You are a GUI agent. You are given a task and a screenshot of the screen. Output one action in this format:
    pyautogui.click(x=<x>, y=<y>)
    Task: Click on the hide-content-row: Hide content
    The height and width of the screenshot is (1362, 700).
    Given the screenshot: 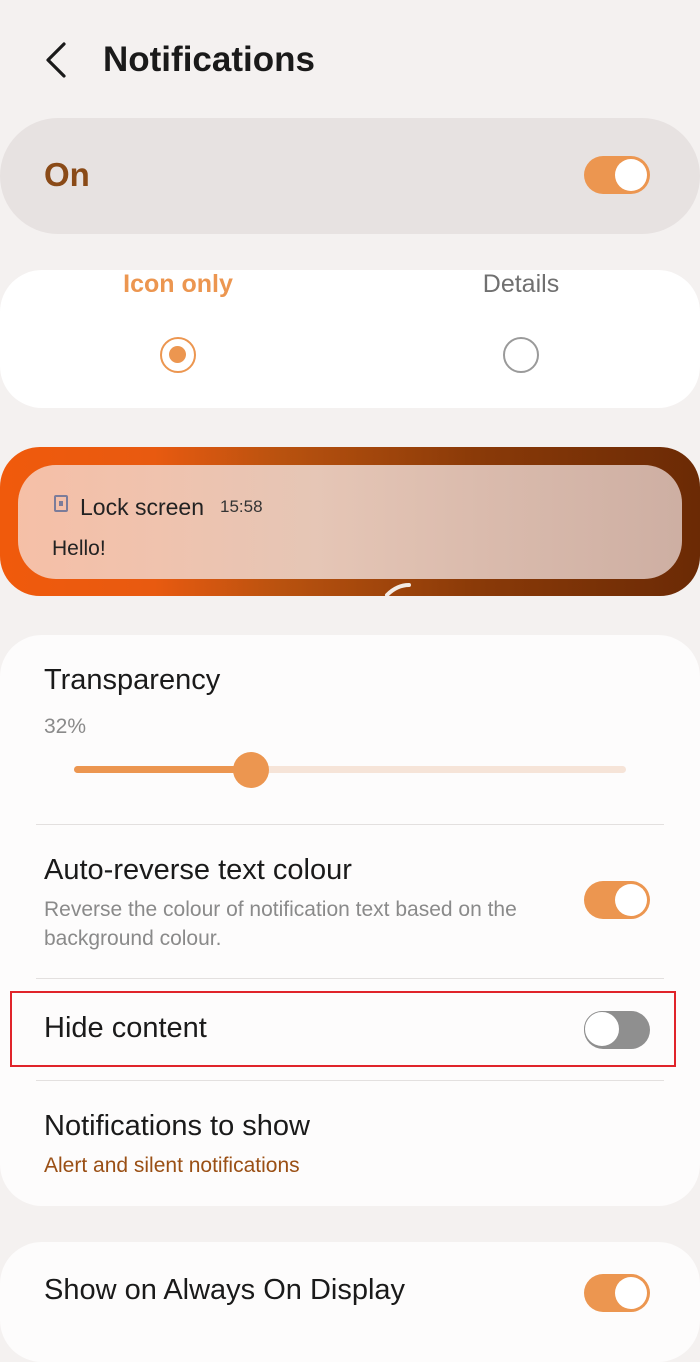 What is the action you would take?
    pyautogui.click(x=350, y=1030)
    